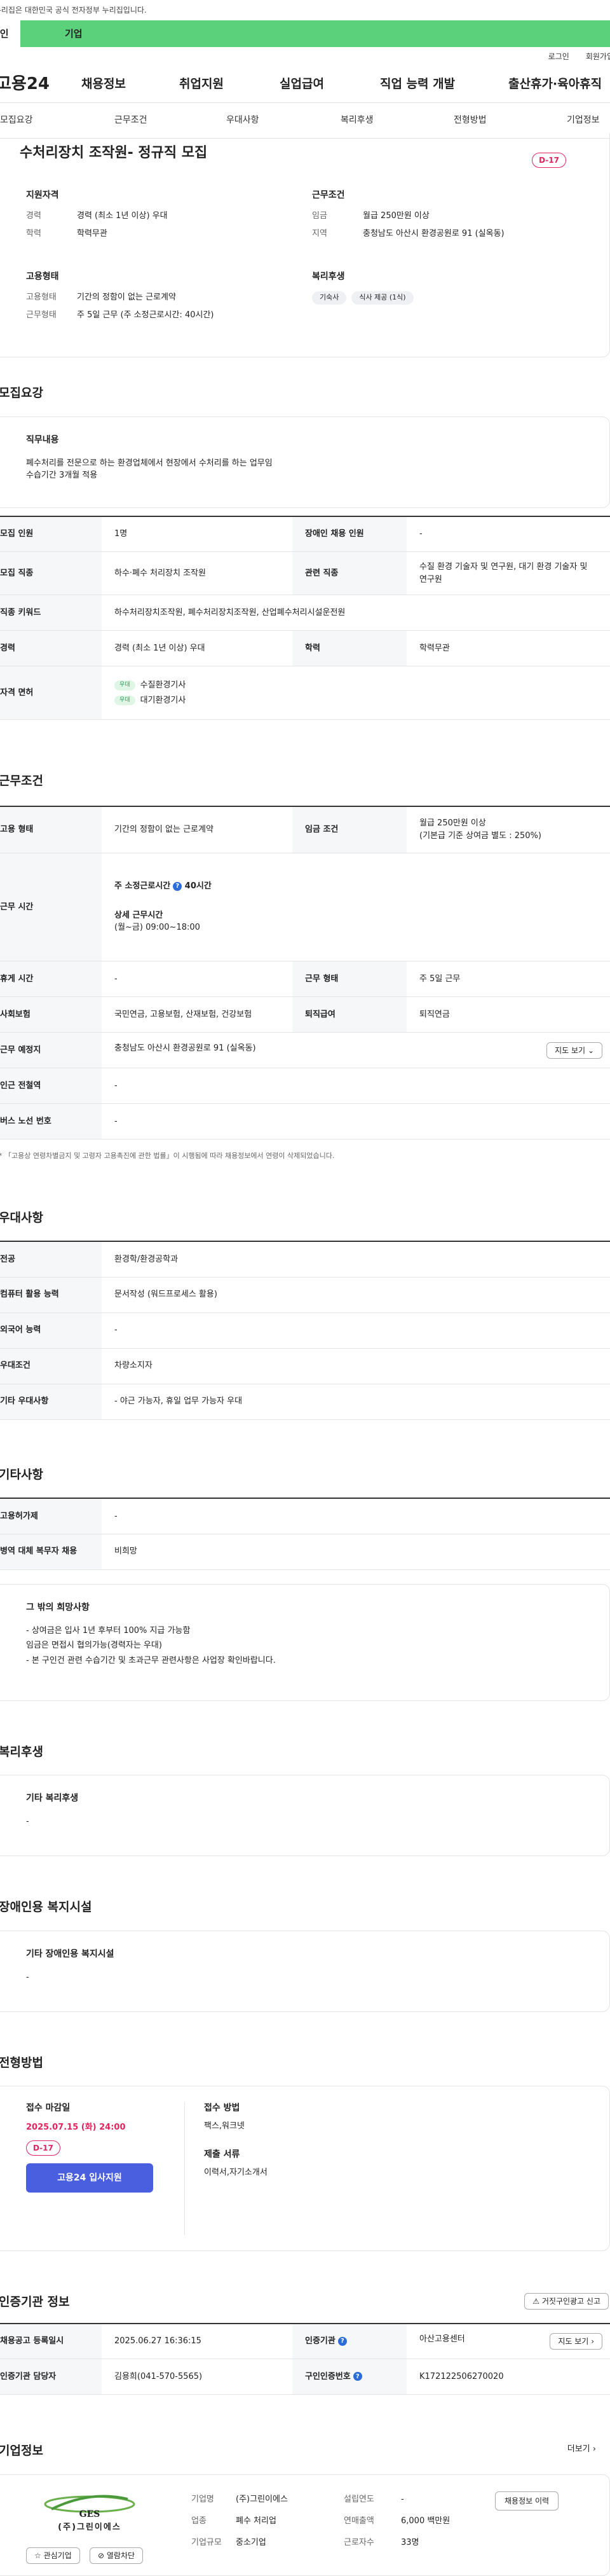 Image resolution: width=610 pixels, height=2576 pixels. What do you see at coordinates (16, 120) in the screenshot?
I see `tab-recruit: 모집요강` at bounding box center [16, 120].